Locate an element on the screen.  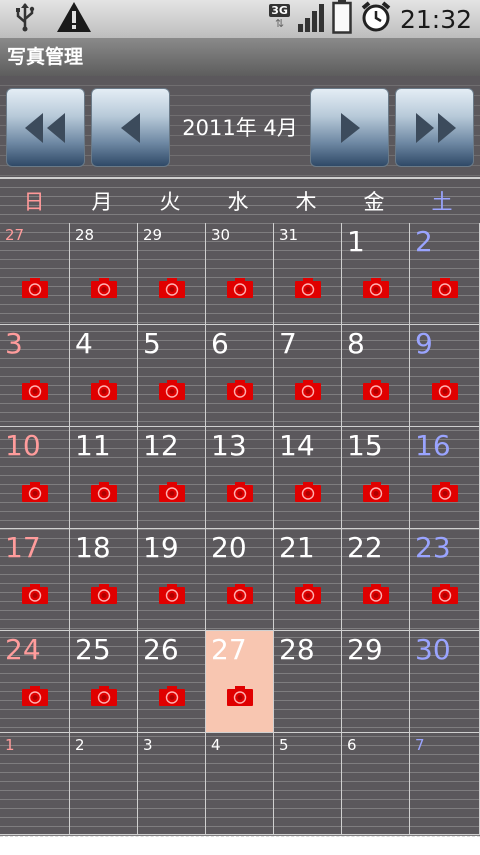
alarm-icon is located at coordinates (376, 19).